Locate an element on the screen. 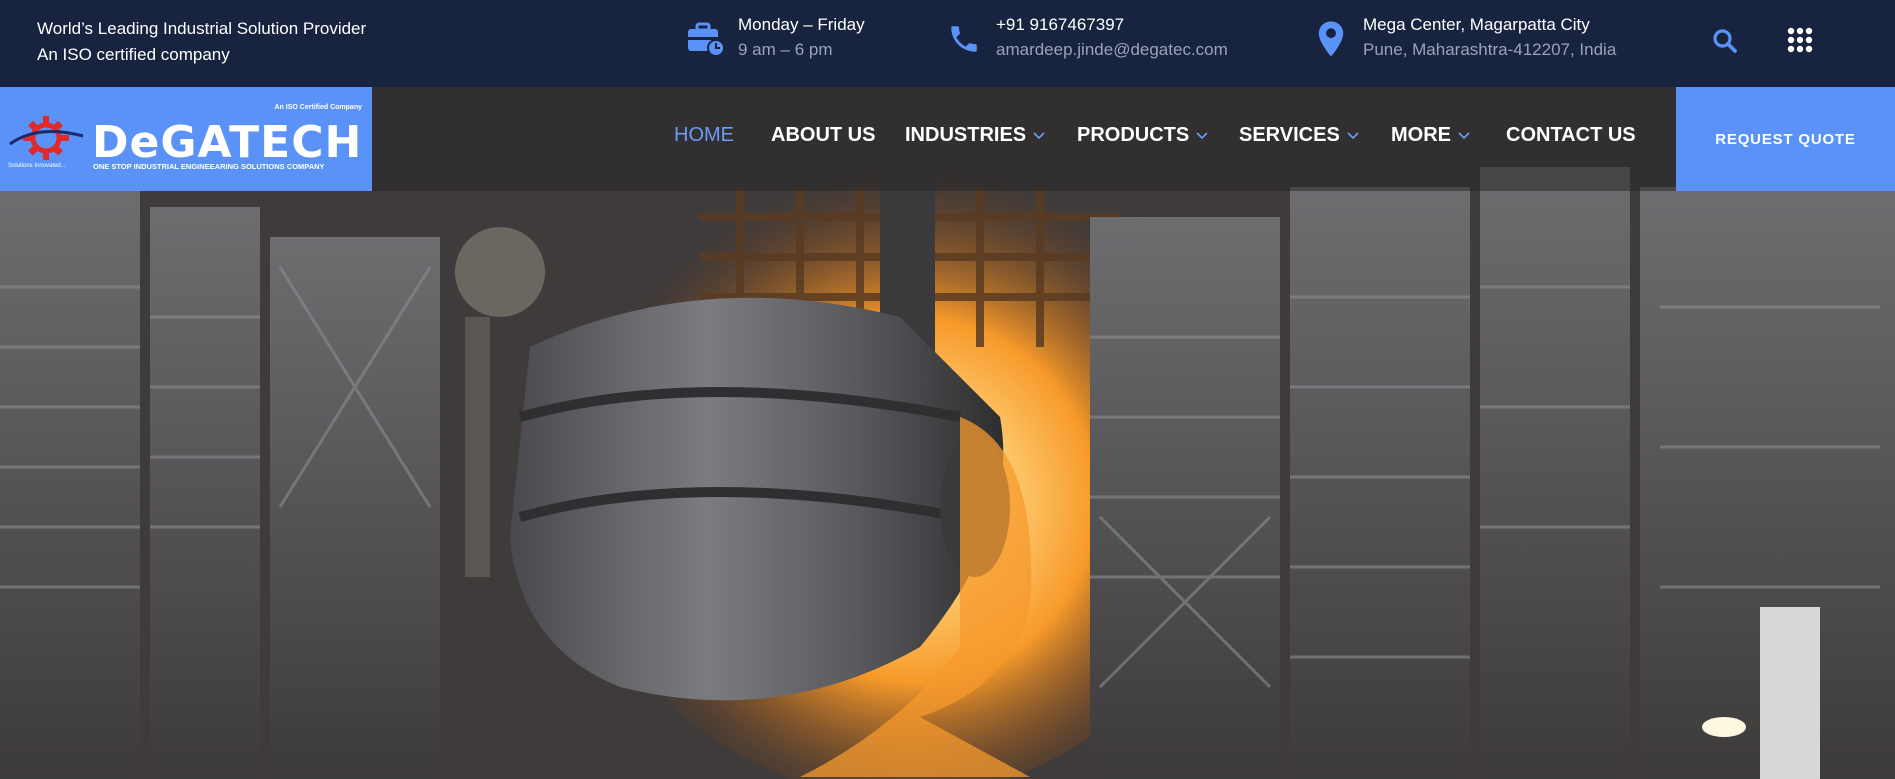 This screenshot has width=1895, height=779. hours-days: Monday – Friday is located at coordinates (801, 24).